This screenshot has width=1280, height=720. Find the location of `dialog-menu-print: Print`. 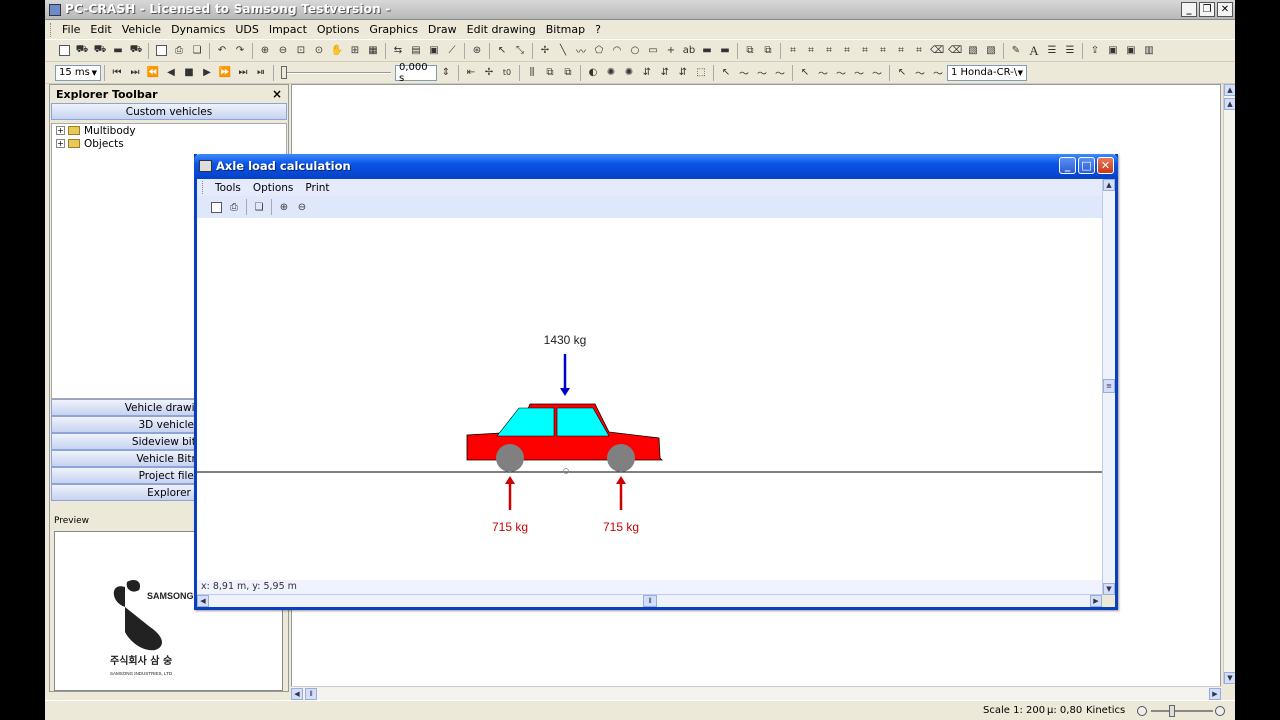

dialog-menu-print: Print is located at coordinates (317, 188).